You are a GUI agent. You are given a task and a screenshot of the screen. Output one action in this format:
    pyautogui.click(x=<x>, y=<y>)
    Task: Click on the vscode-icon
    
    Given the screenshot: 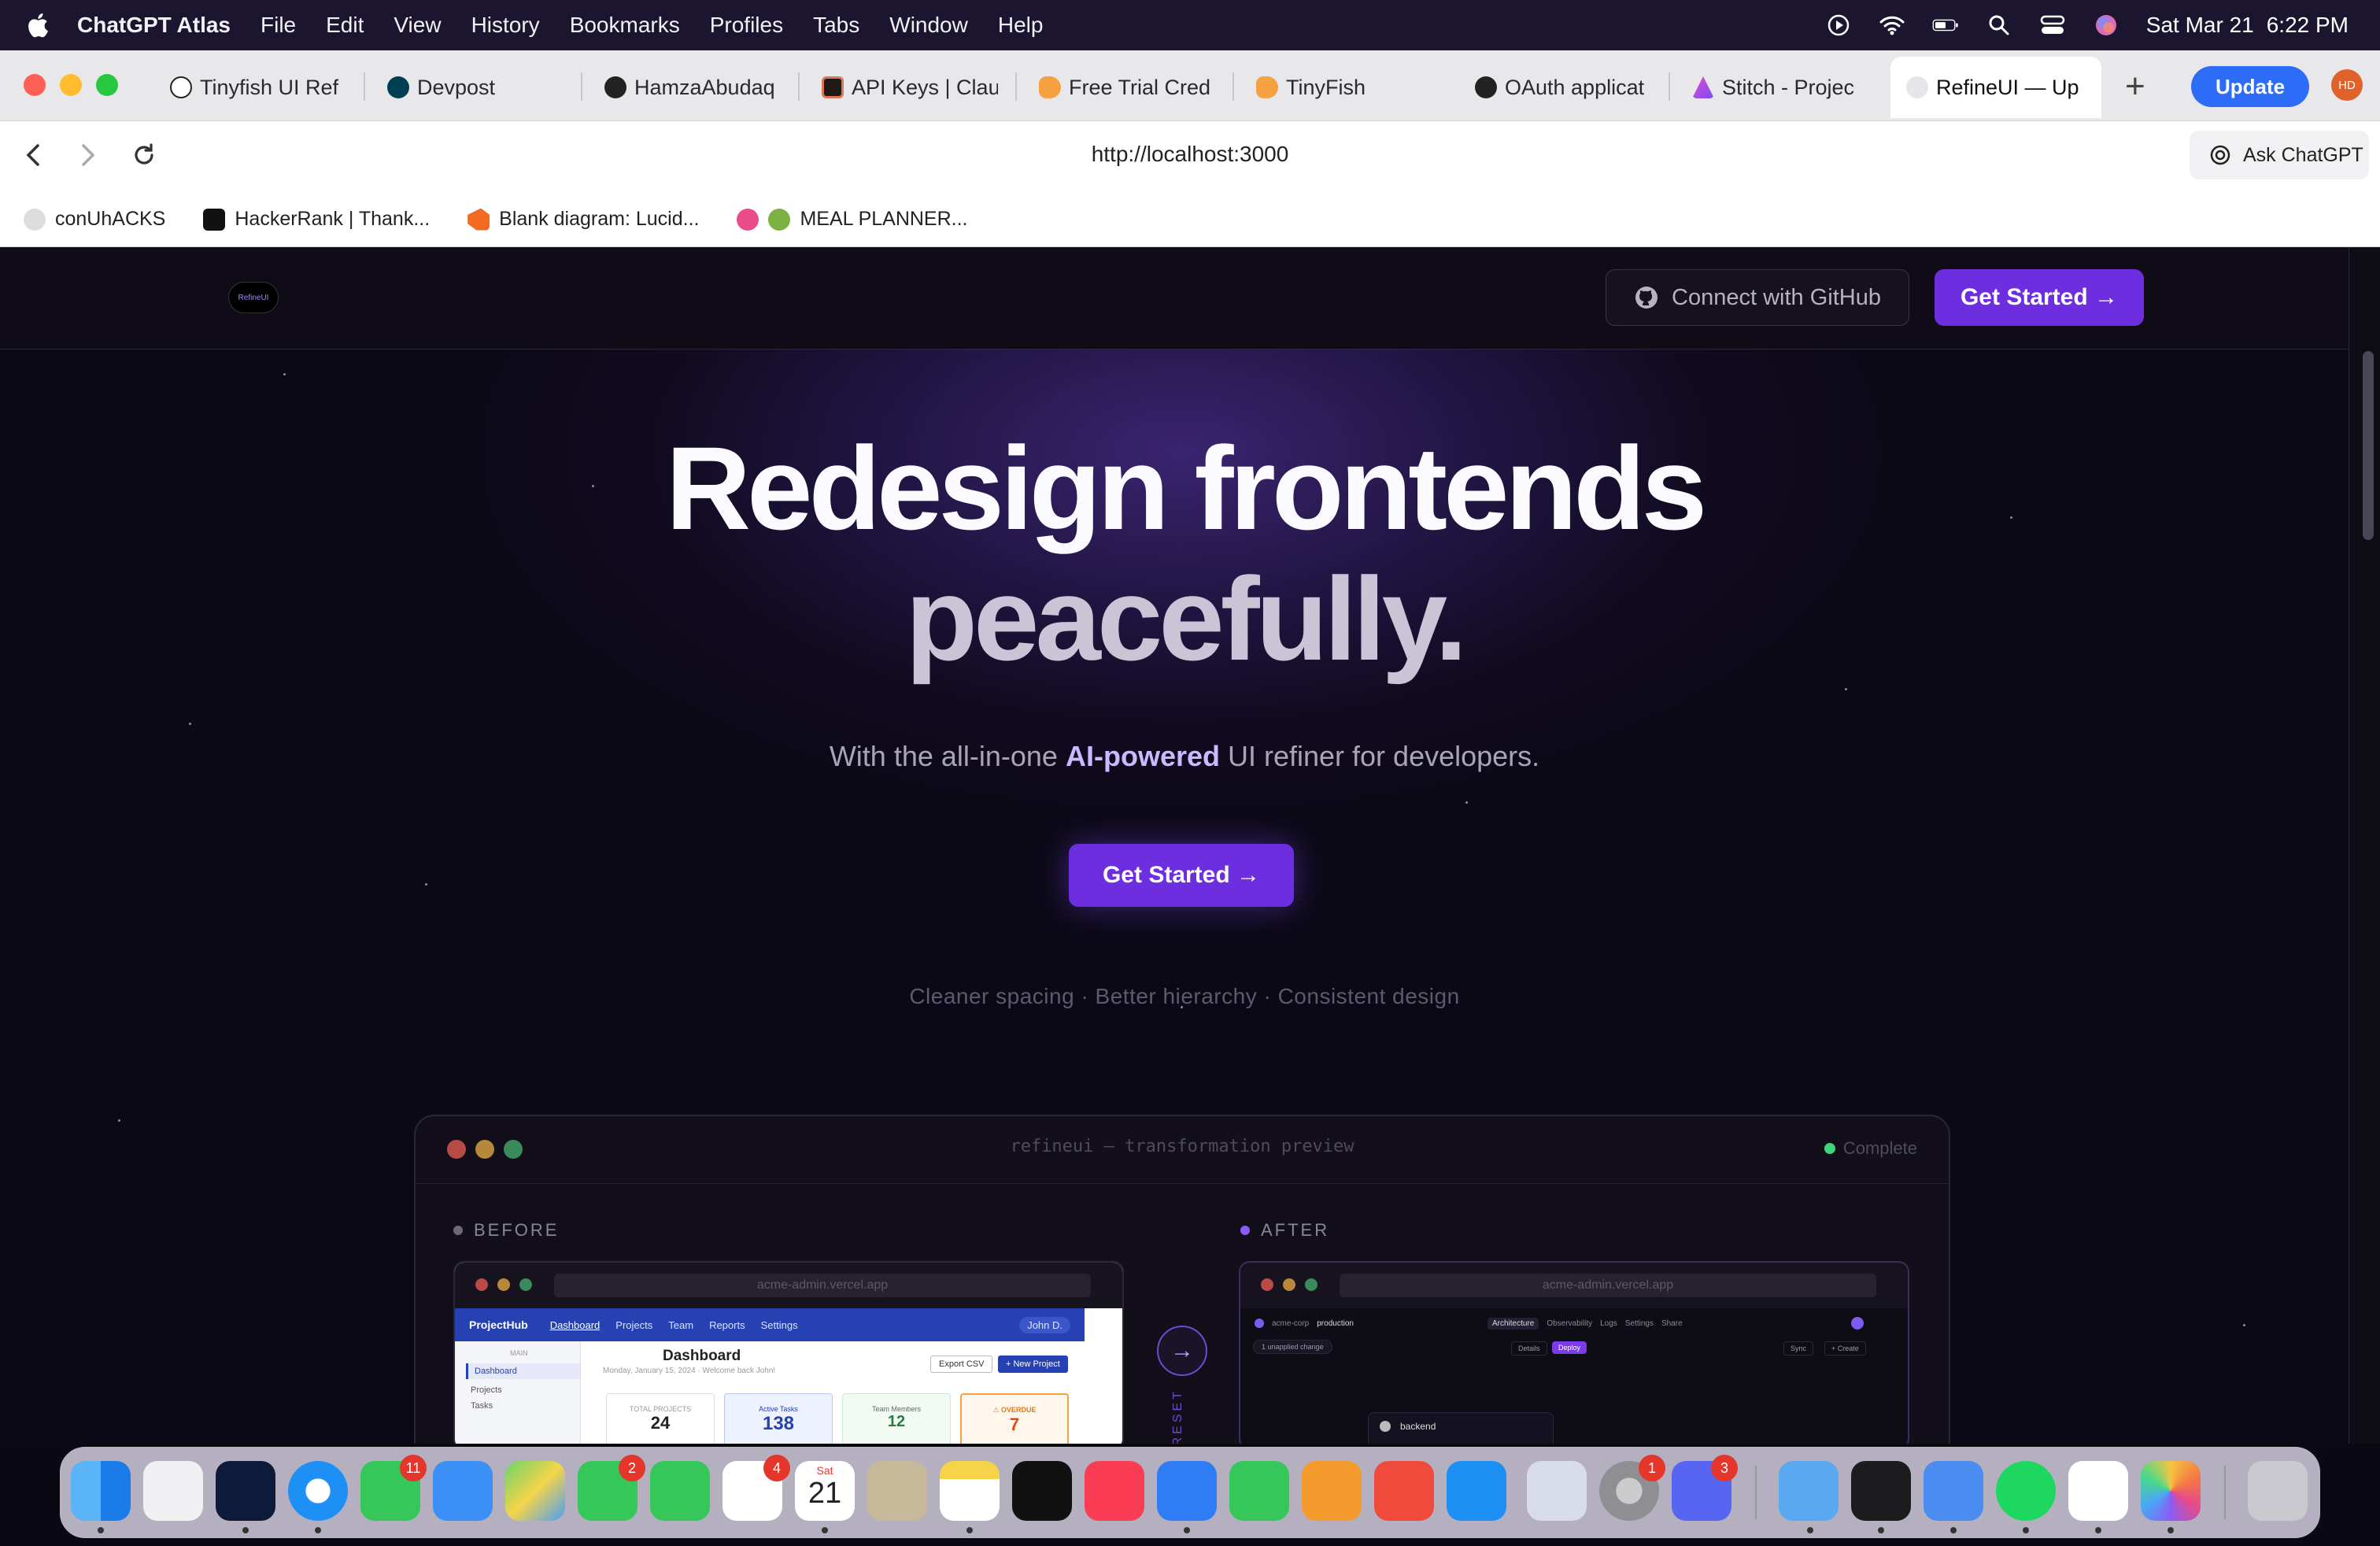 What is the action you would take?
    pyautogui.click(x=2098, y=1491)
    